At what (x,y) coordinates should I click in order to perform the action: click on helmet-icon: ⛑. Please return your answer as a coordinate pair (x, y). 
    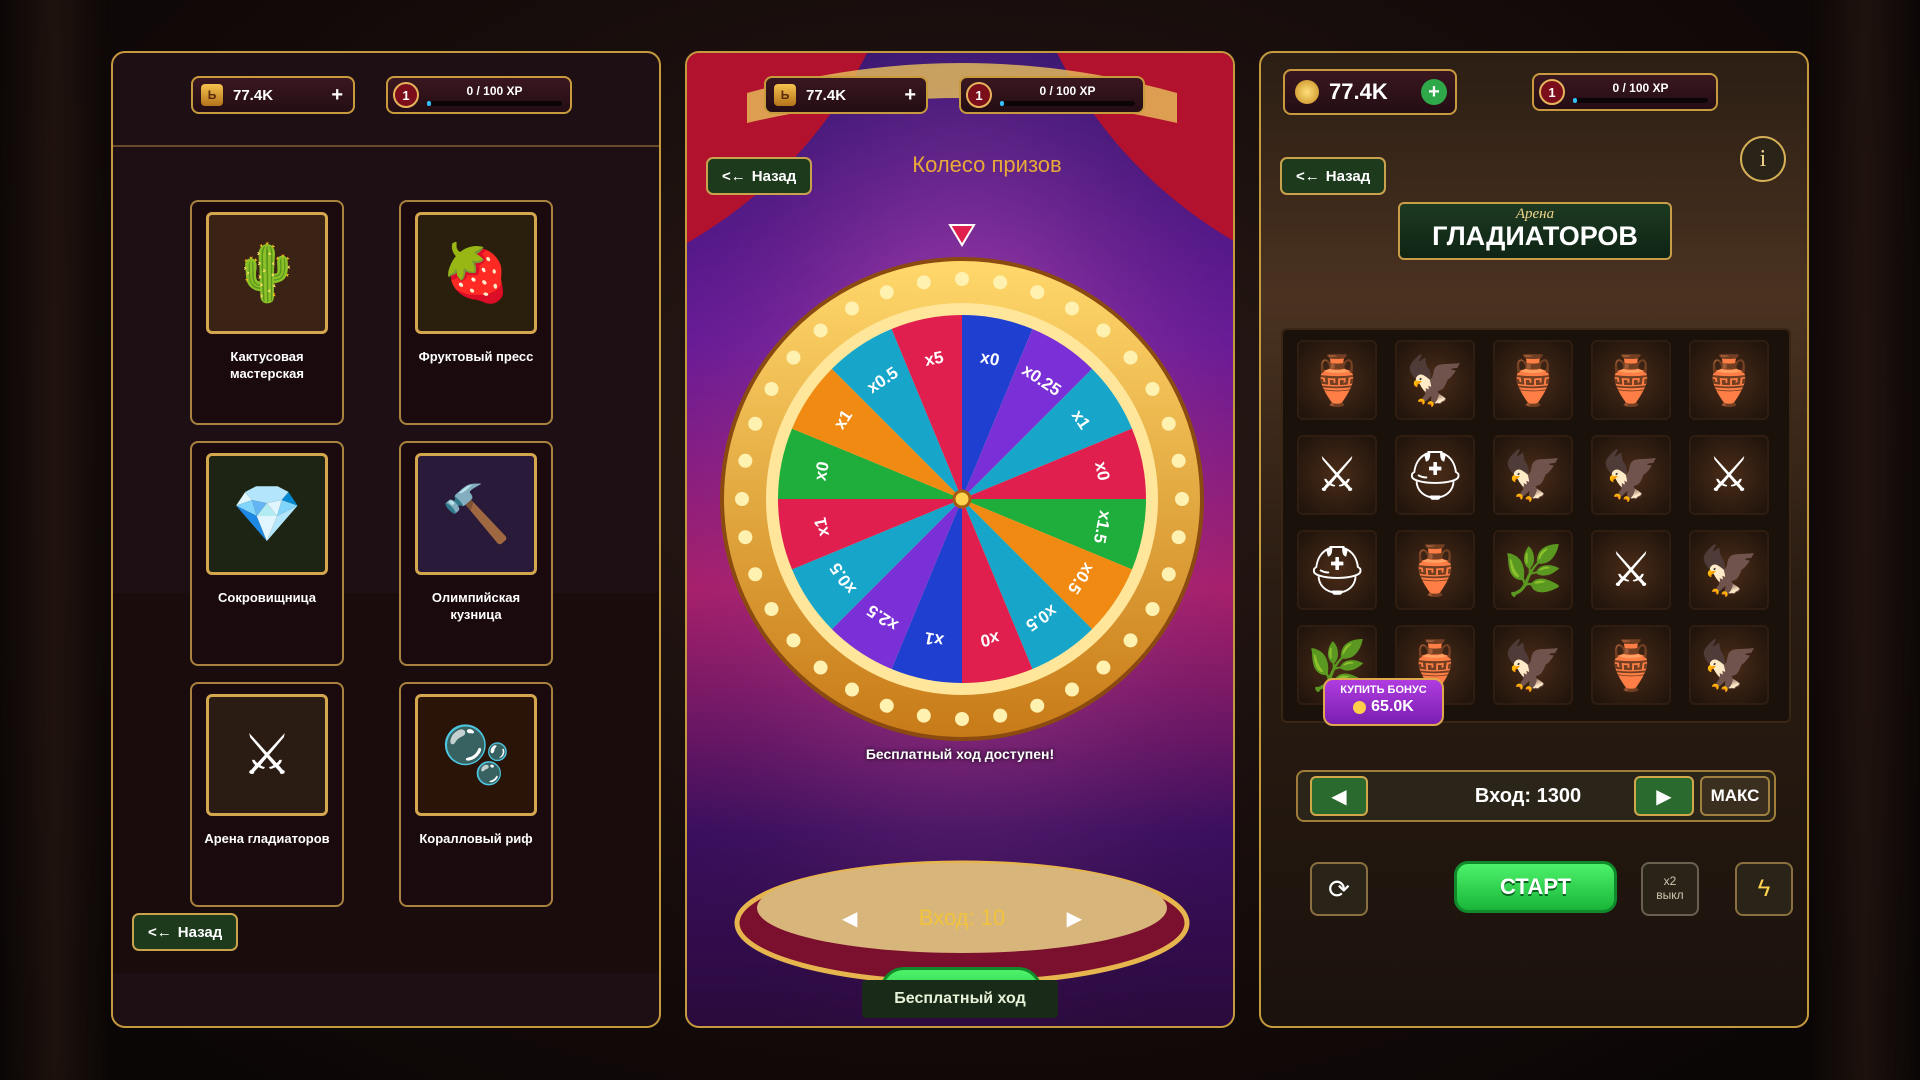
    Looking at the image, I should click on (1337, 570).